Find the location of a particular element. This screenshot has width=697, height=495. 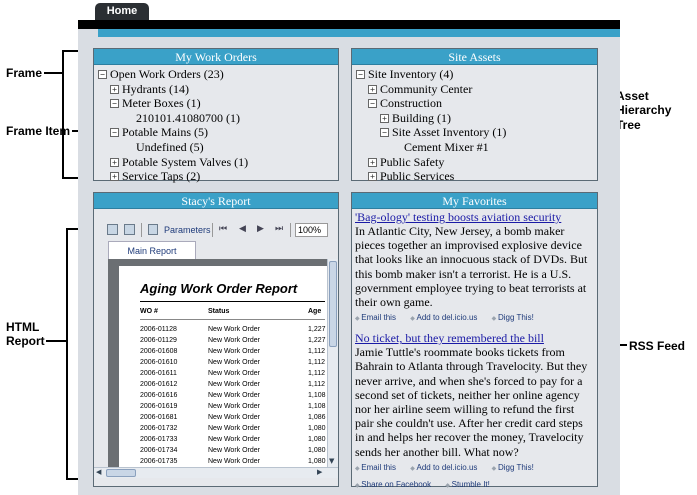

tree-item: + Service Taps (2) is located at coordinates (218, 176).